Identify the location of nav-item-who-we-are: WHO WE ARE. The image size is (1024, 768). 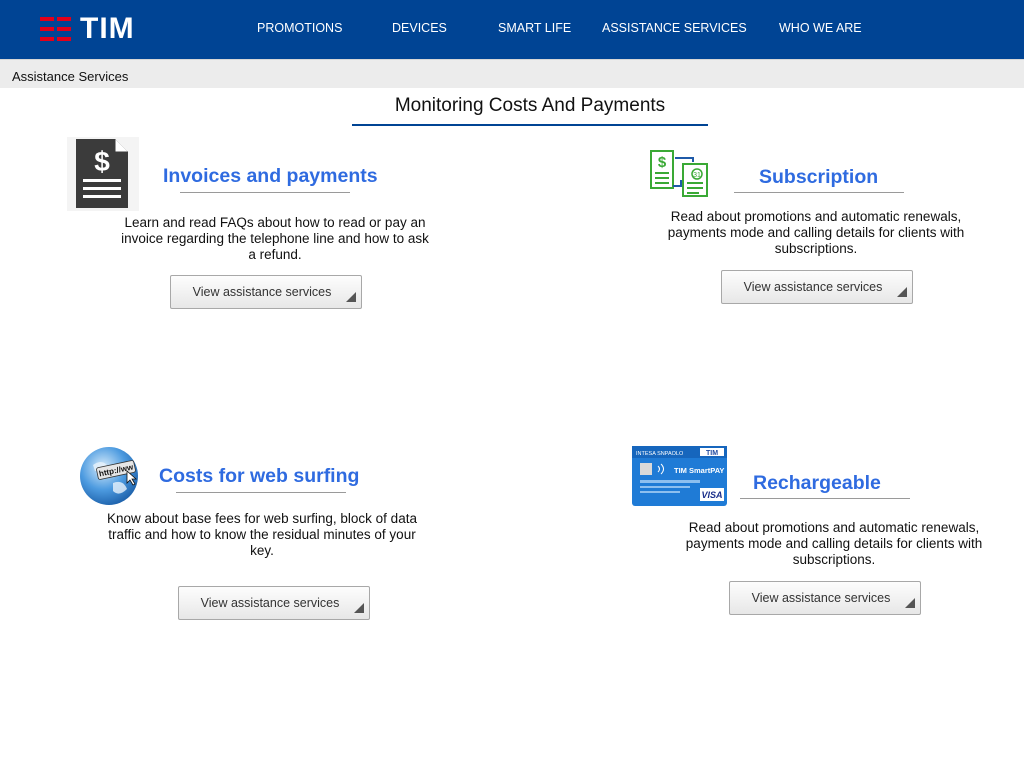
(820, 28).